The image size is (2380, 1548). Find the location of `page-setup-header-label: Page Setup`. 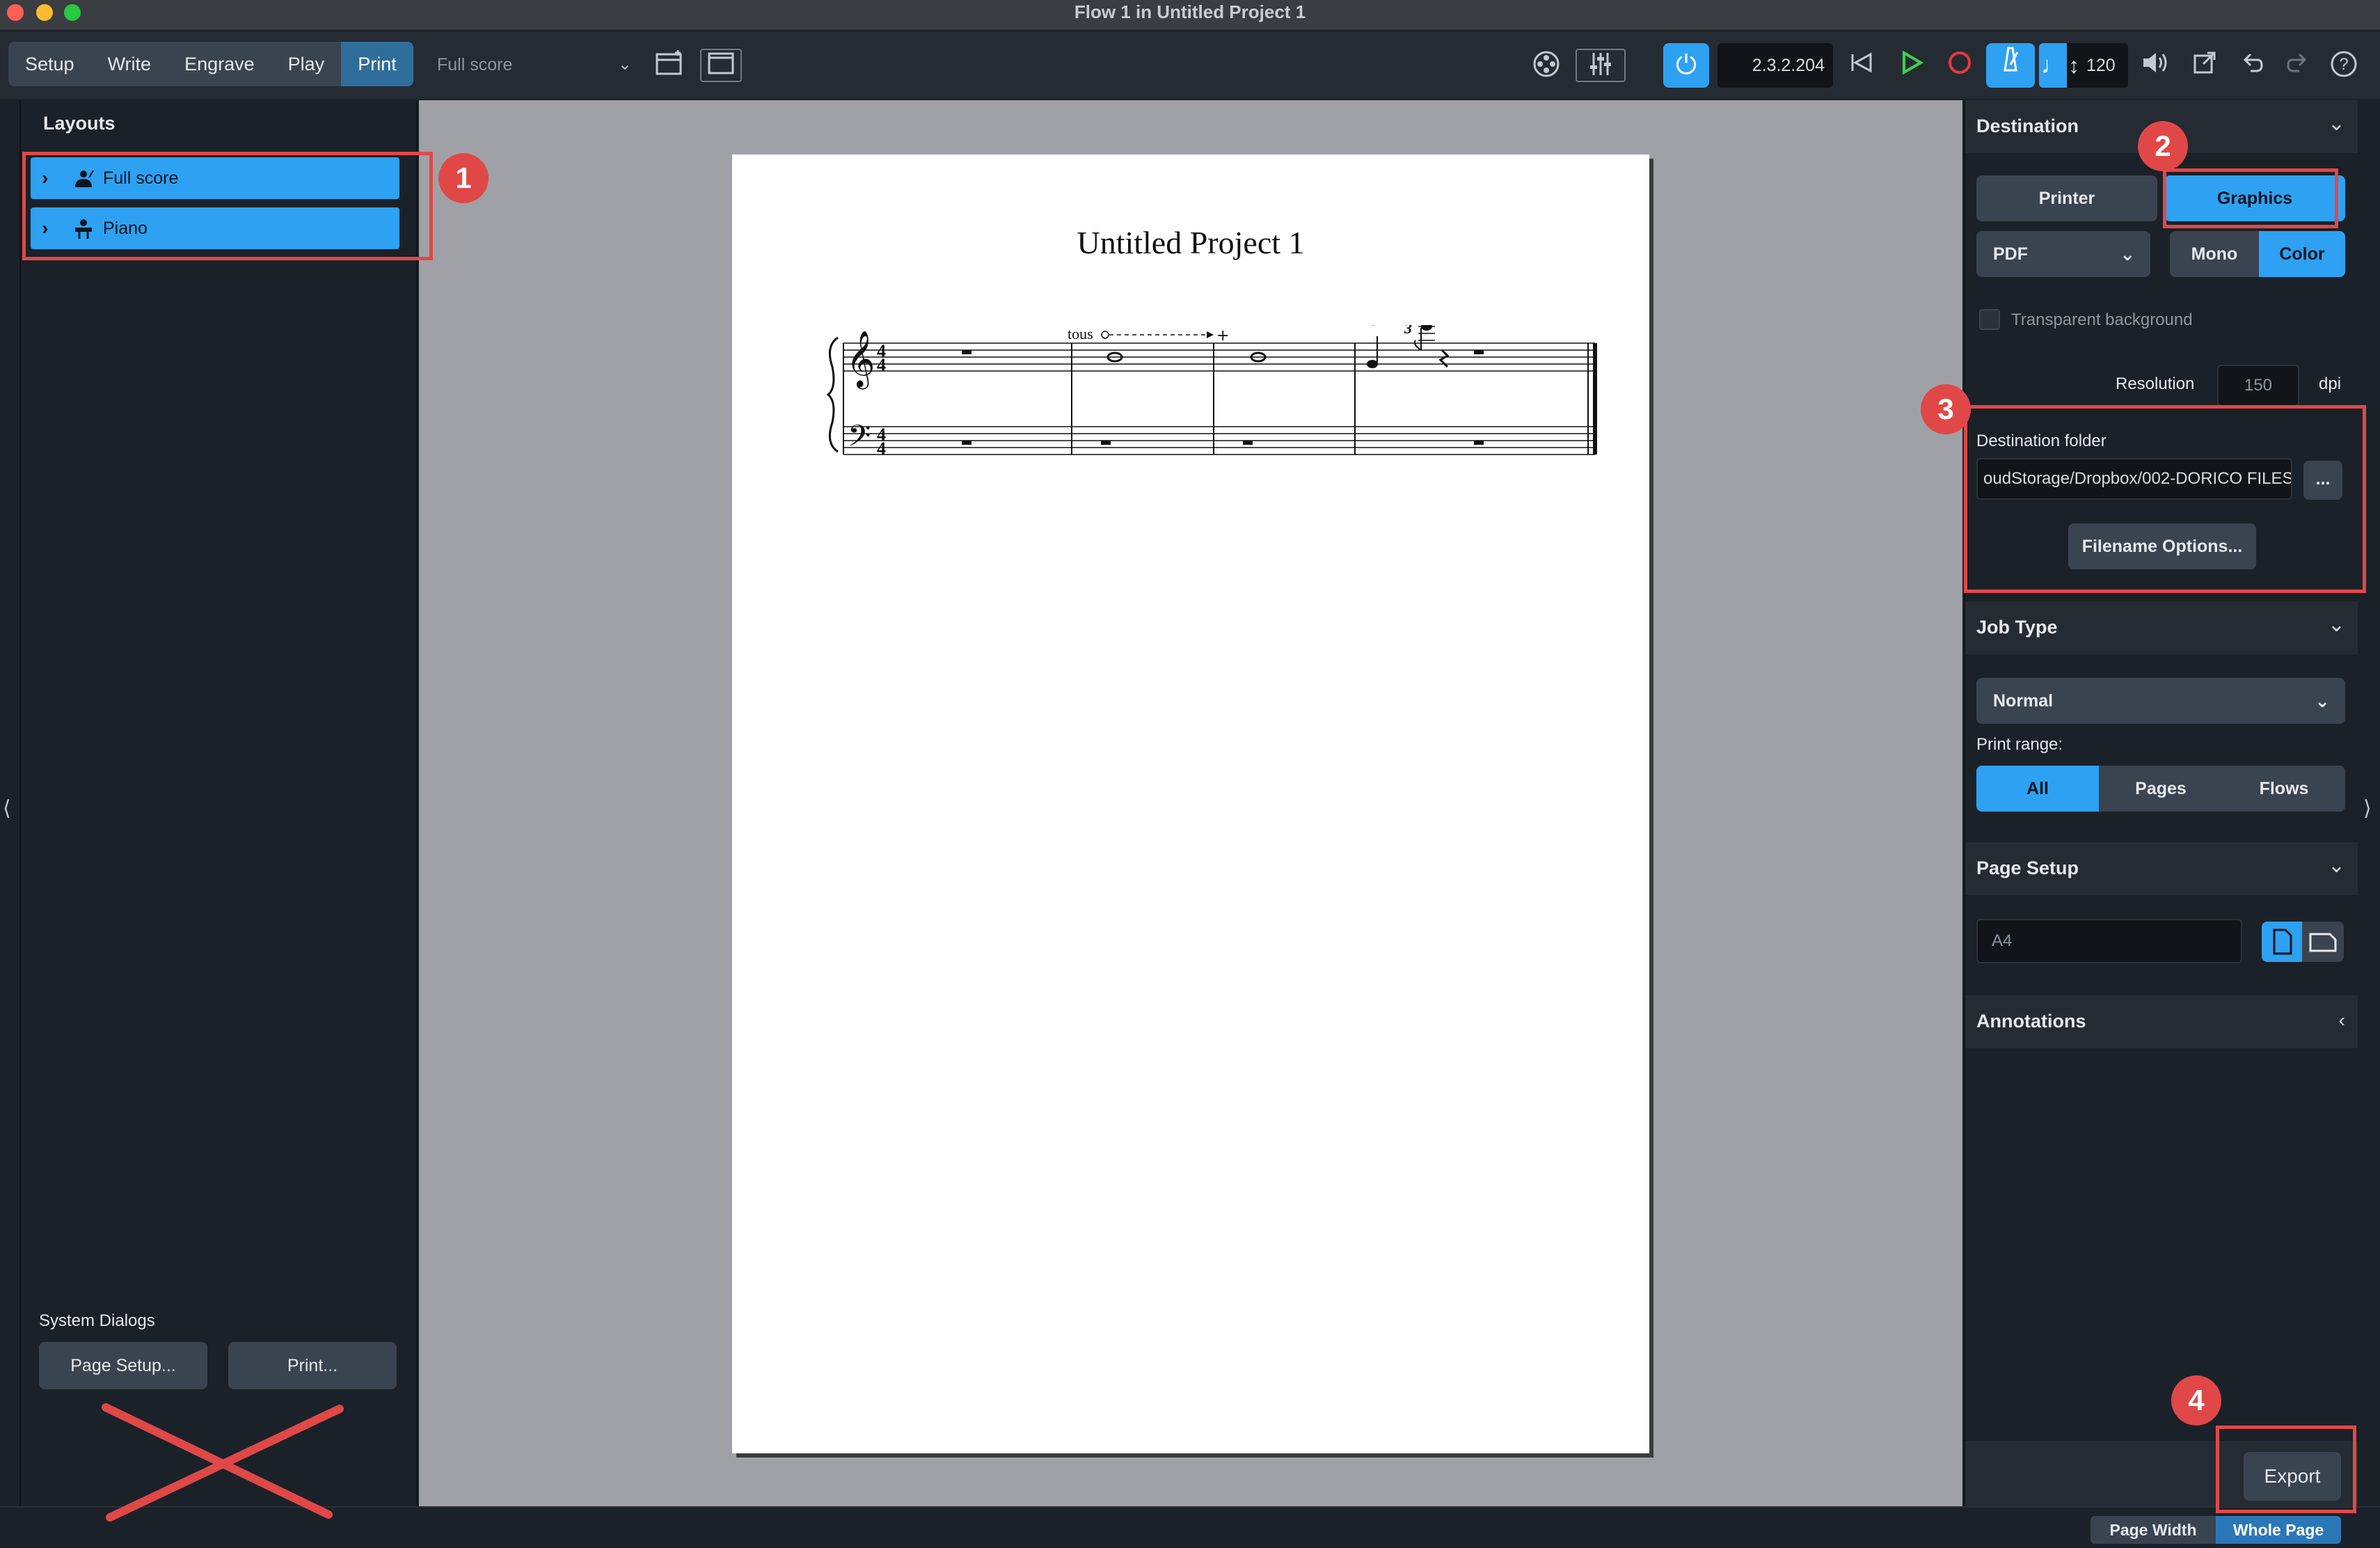

page-setup-header-label: Page Setup is located at coordinates (2027, 868).